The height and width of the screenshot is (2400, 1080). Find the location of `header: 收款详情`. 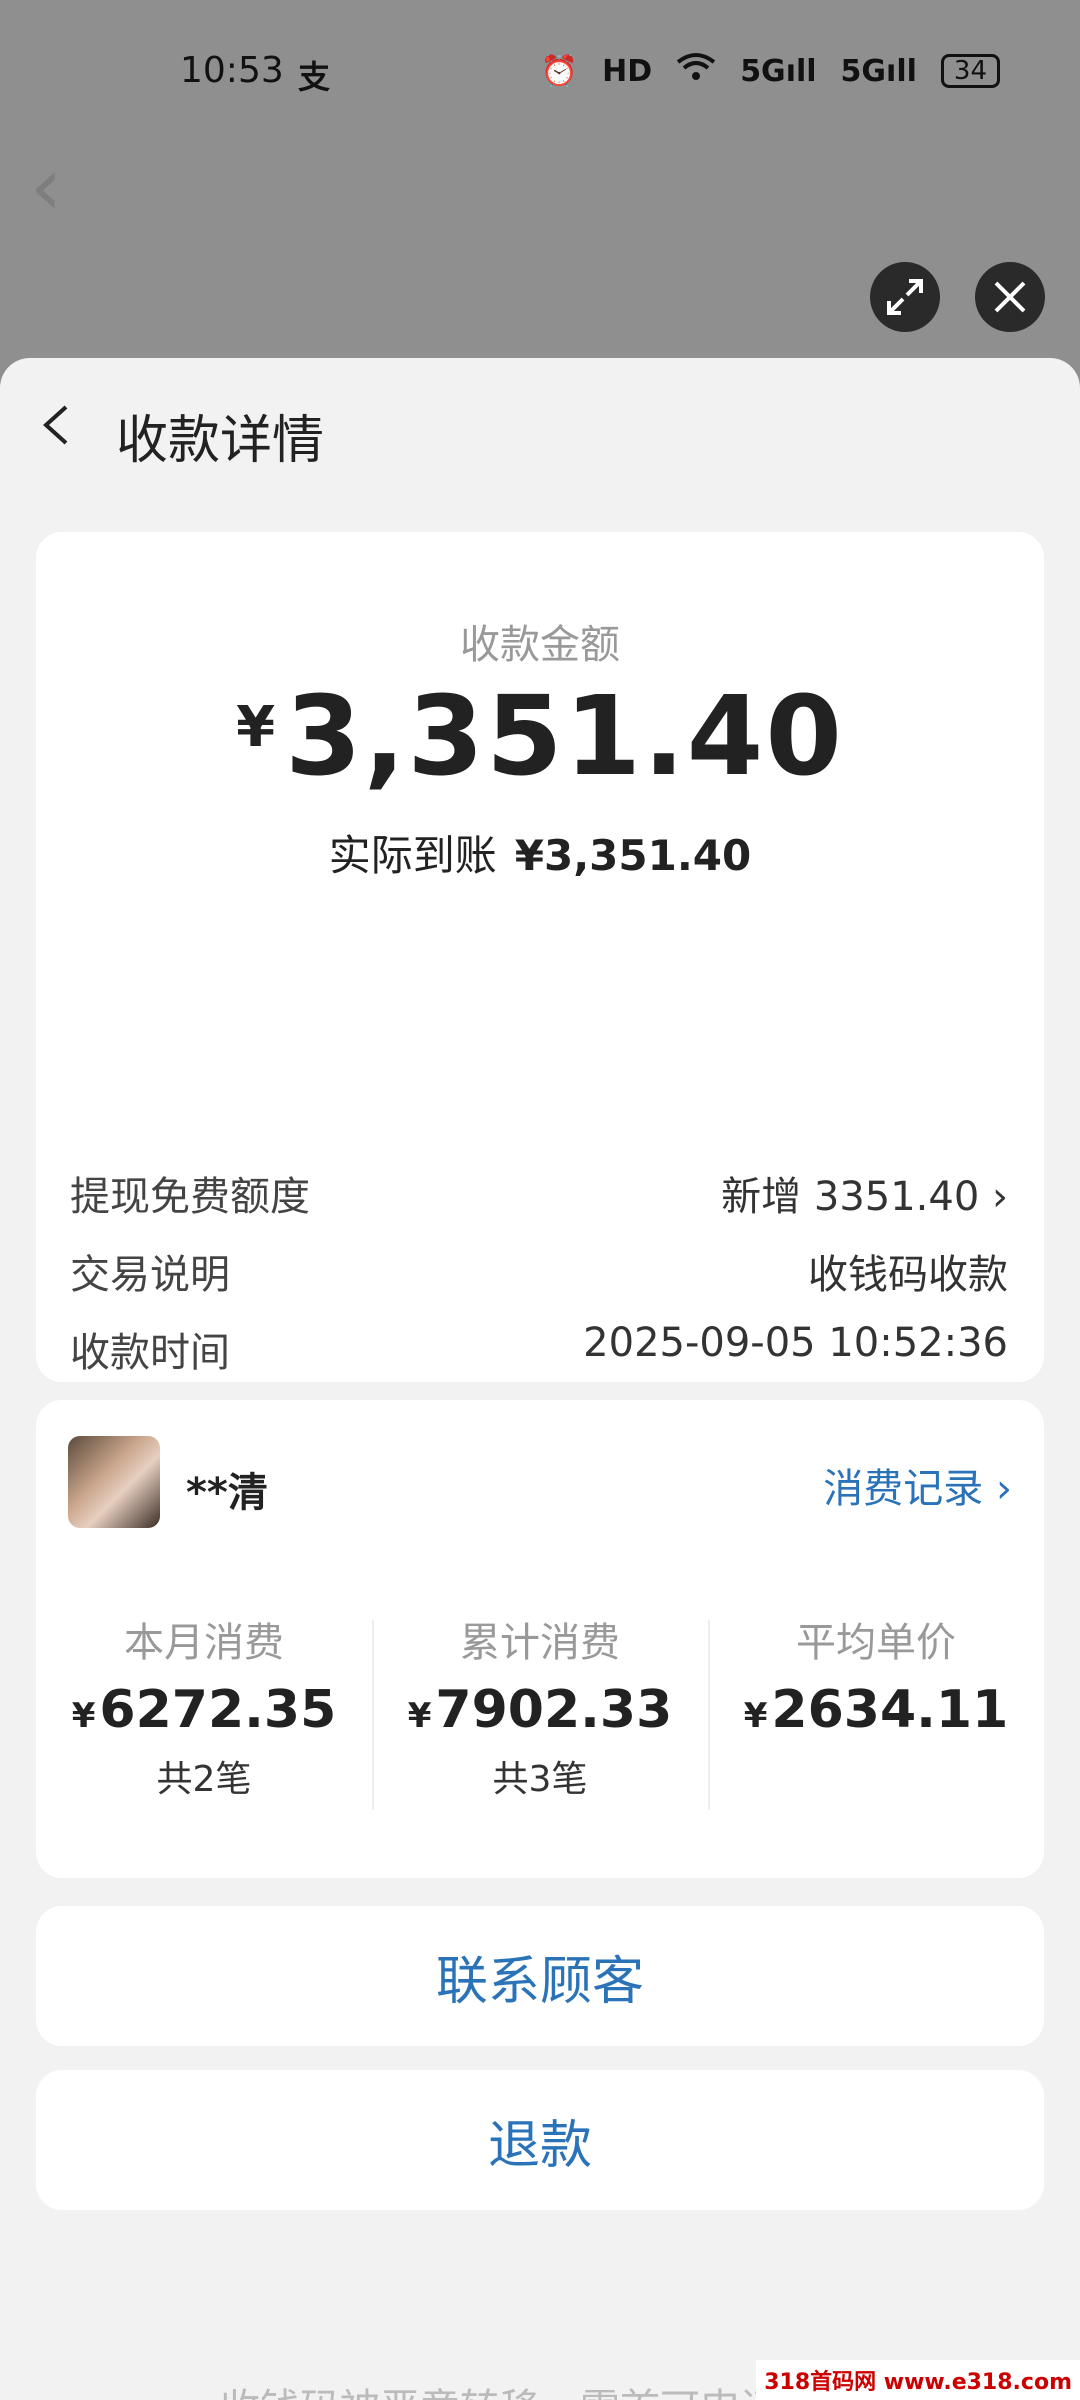

header: 收款详情 is located at coordinates (540, 428).